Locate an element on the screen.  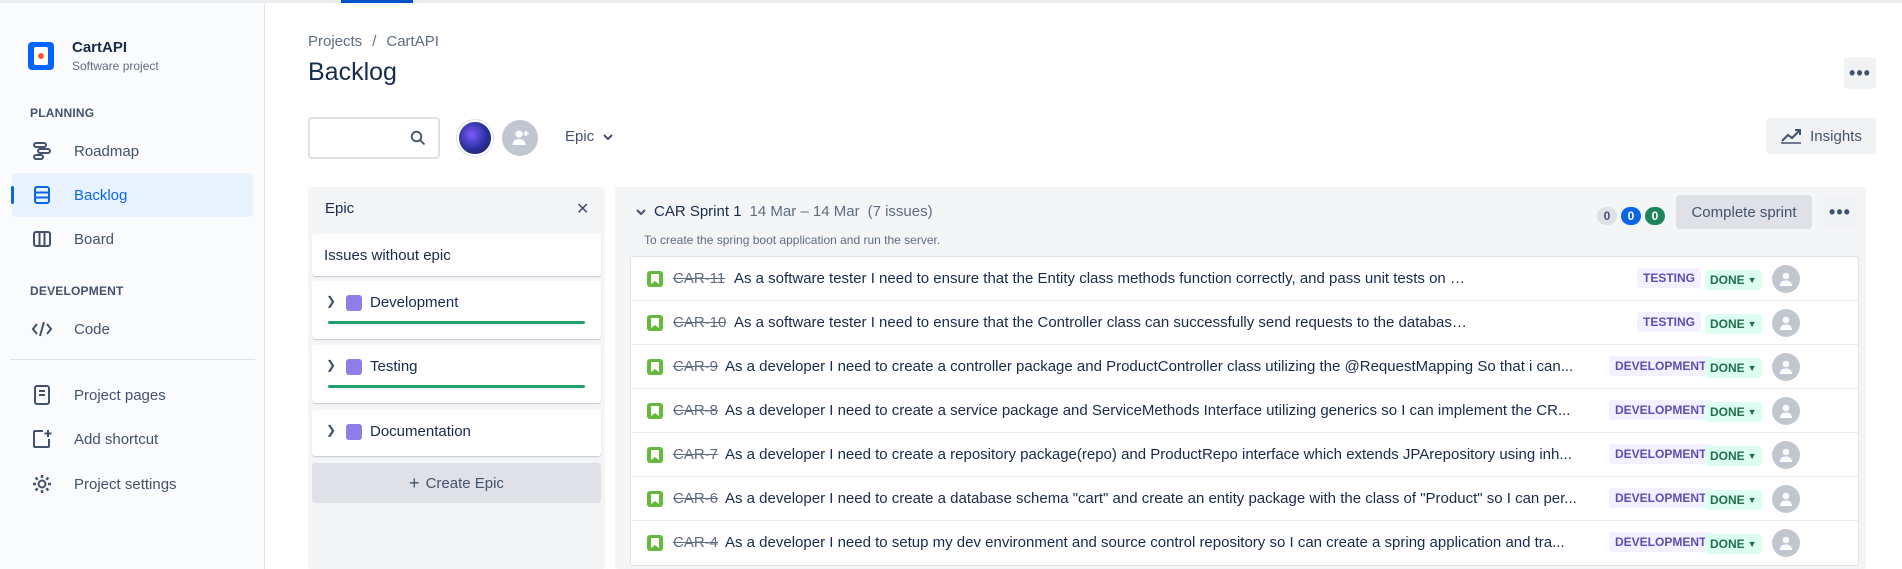
sidebar-item-project-pages: Project pages is located at coordinates (132, 395).